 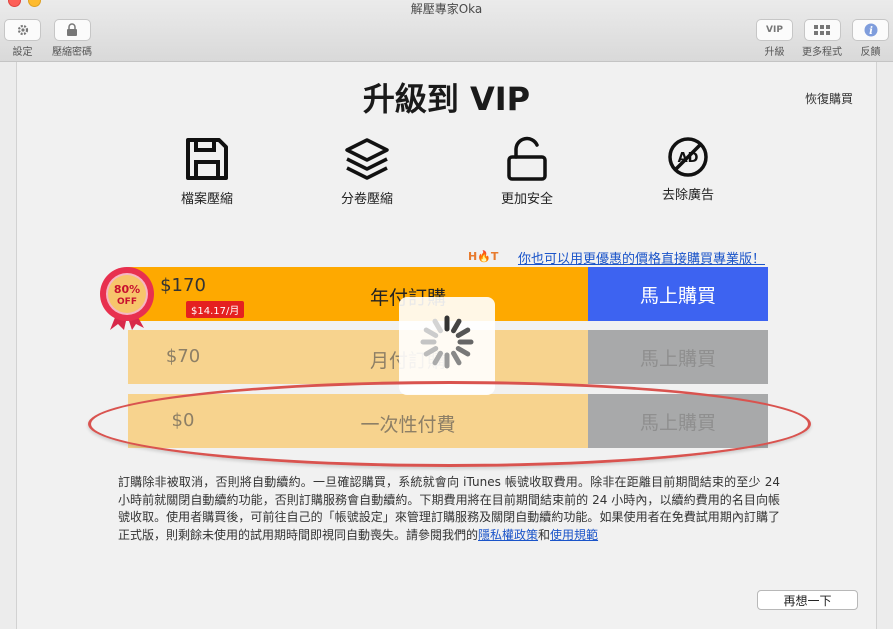 What do you see at coordinates (127, 302) in the screenshot?
I see `badge-off: OFF` at bounding box center [127, 302].